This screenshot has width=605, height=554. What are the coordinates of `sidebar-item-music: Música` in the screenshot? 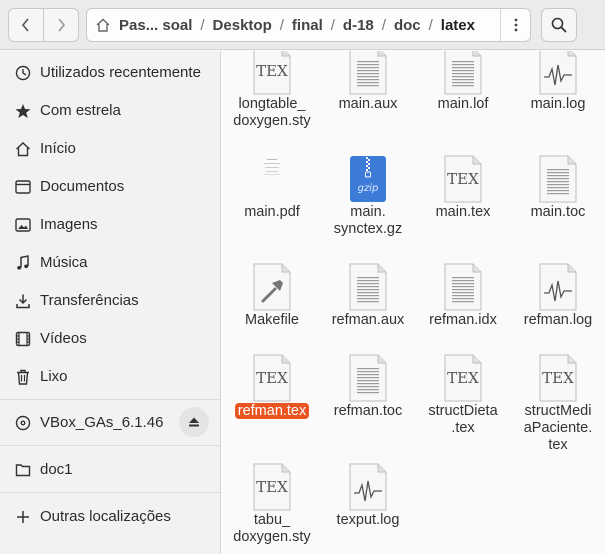 It's located at (110, 262).